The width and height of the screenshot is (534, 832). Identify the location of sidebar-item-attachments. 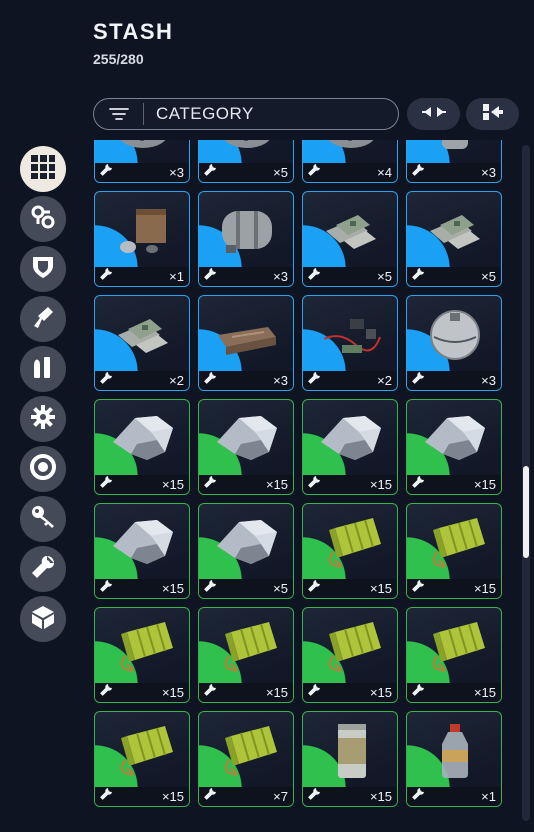
(43, 219).